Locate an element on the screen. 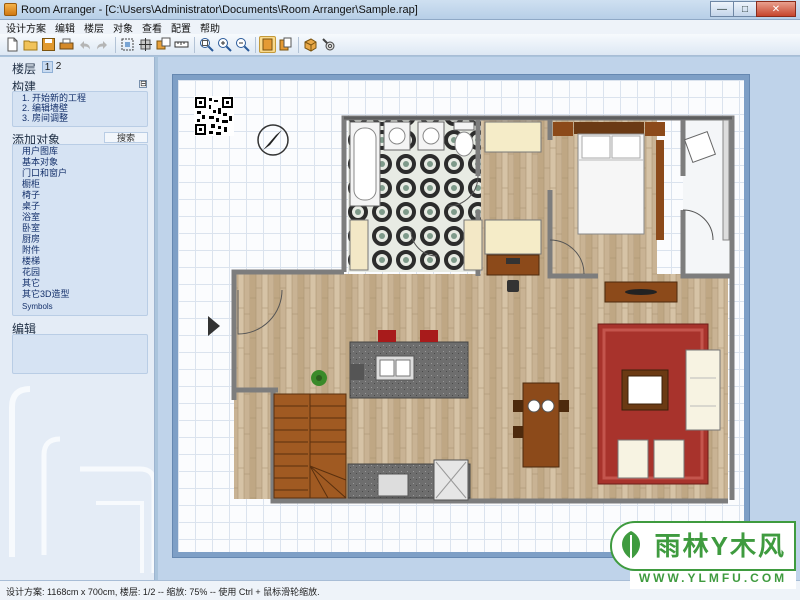  armchair-left is located at coordinates (633, 459).